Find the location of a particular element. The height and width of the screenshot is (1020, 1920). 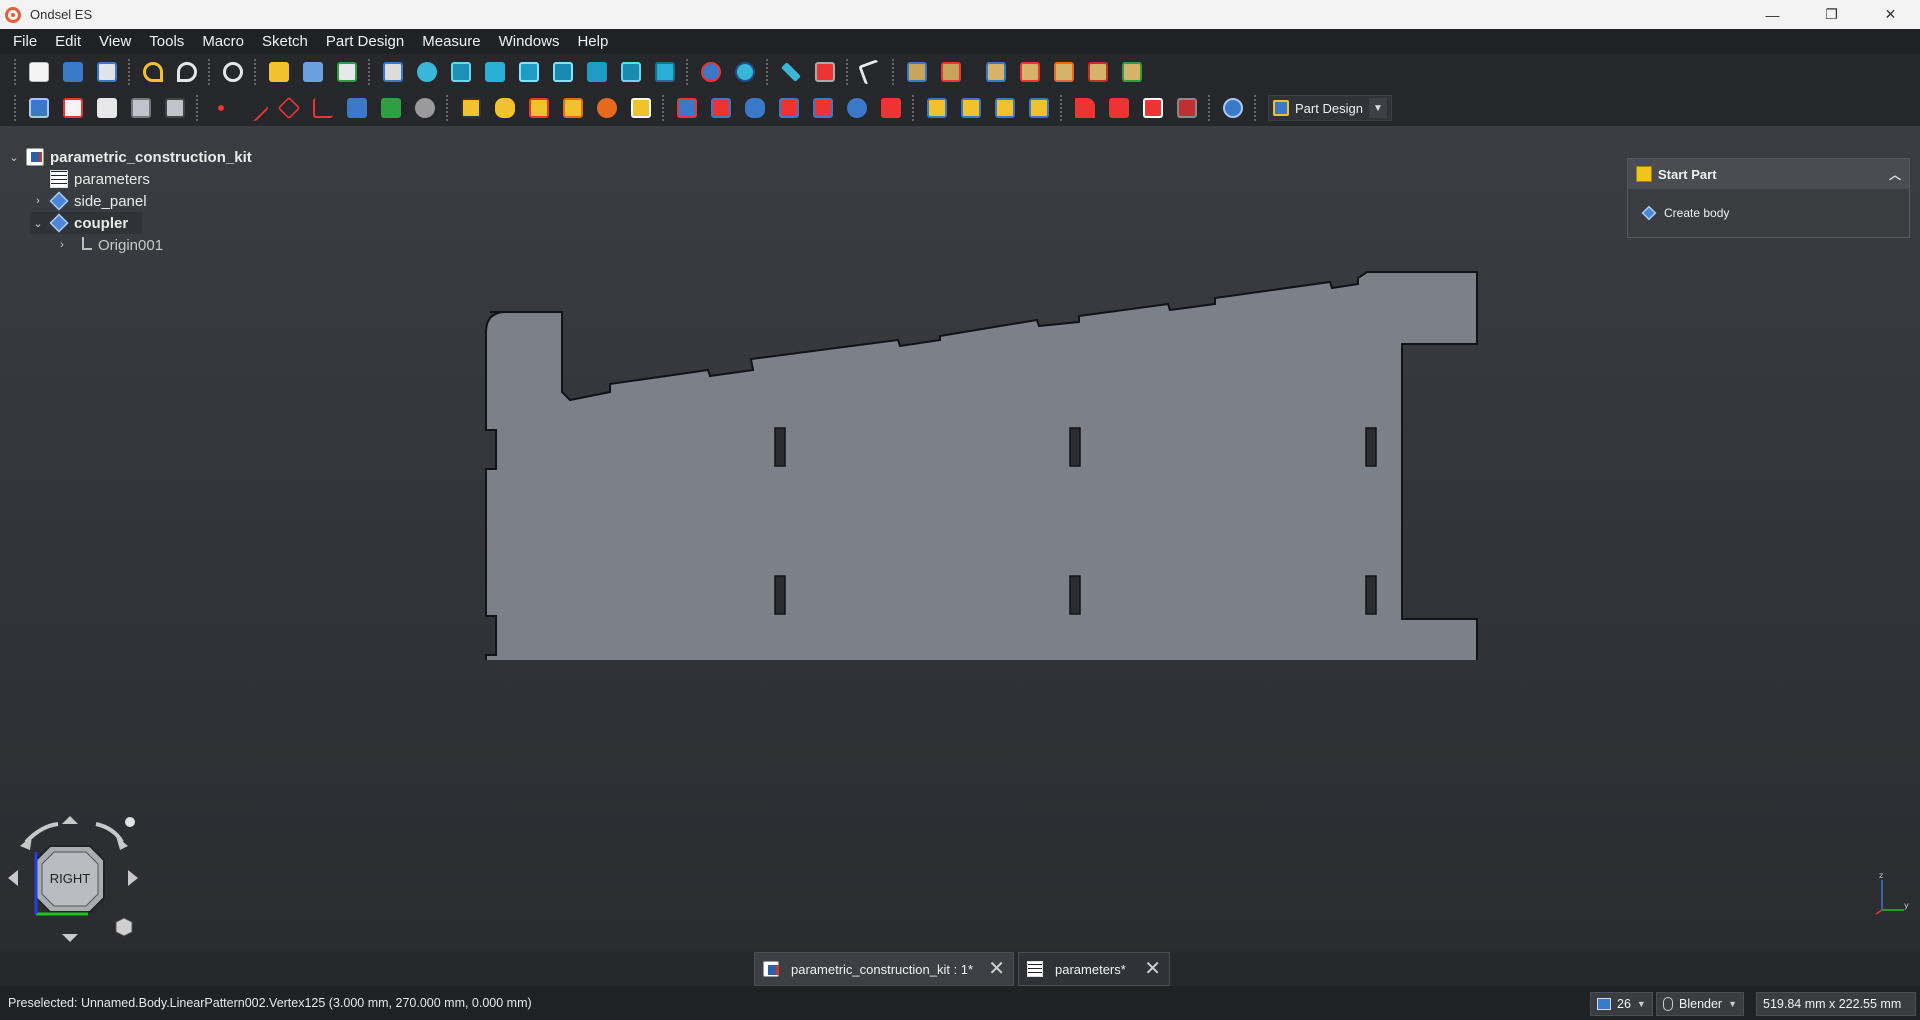

tab-parametric-construction-kit: parametric_construction_kit : 1* ✕ is located at coordinates (884, 969).